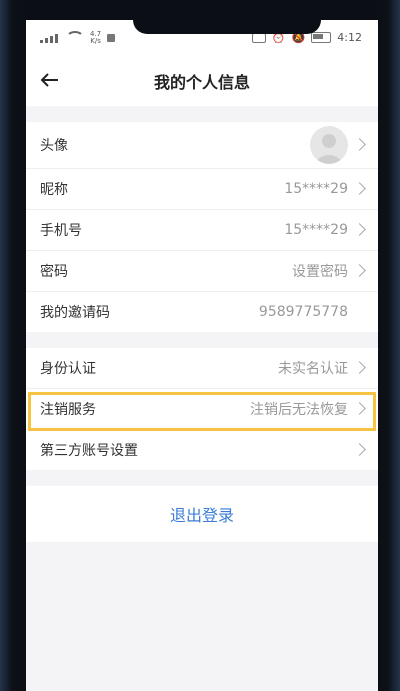 The image size is (400, 691). What do you see at coordinates (202, 312) in the screenshot?
I see `row-invite-code: 我的邀请码 9589775778` at bounding box center [202, 312].